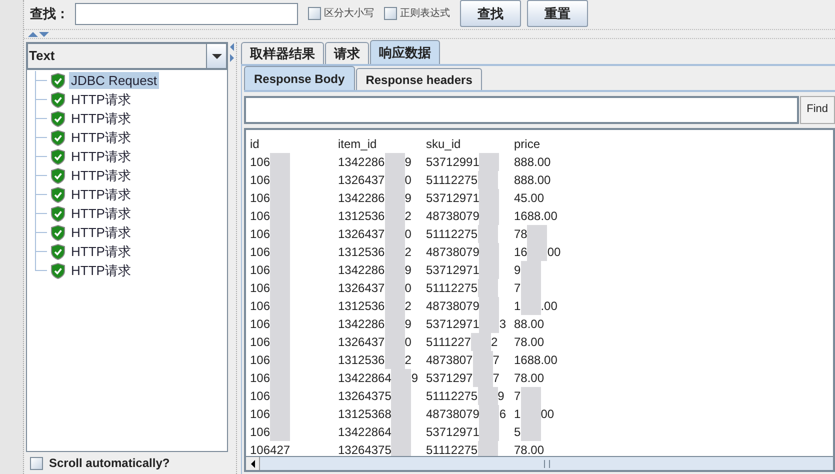  What do you see at coordinates (536, 360) in the screenshot?
I see `table-cell-text: 1688.00` at bounding box center [536, 360].